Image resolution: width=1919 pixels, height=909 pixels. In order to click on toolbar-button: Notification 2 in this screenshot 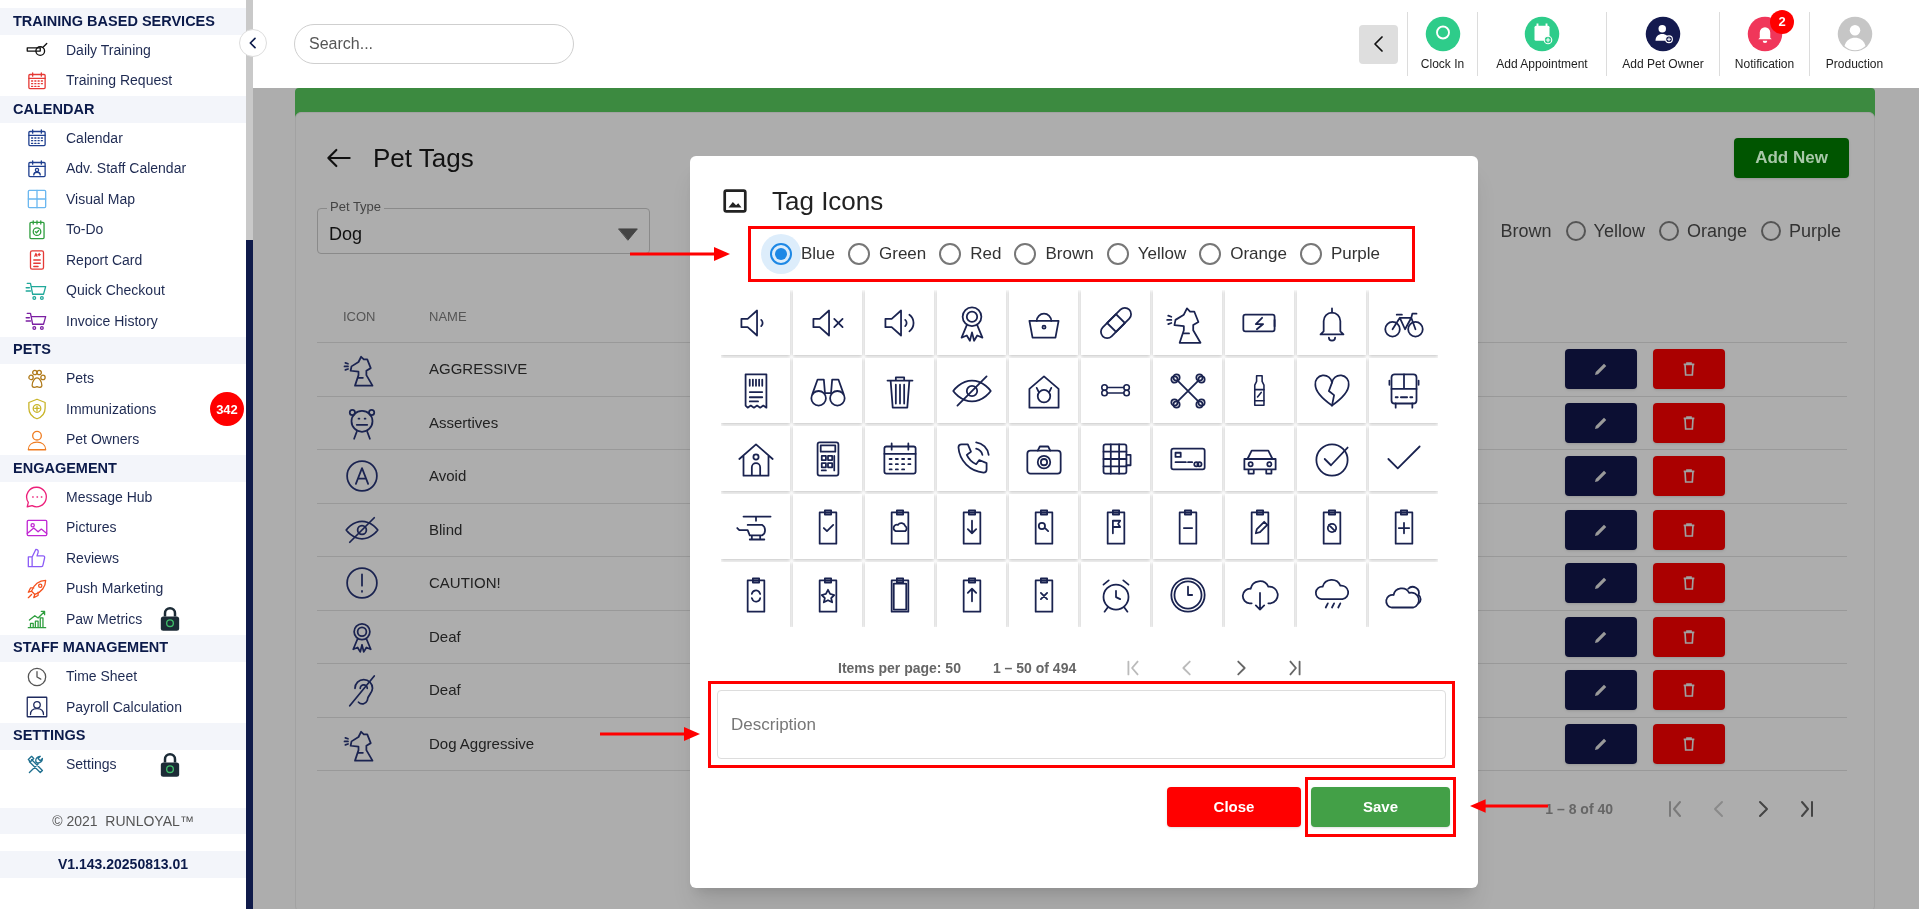, I will do `click(1764, 44)`.